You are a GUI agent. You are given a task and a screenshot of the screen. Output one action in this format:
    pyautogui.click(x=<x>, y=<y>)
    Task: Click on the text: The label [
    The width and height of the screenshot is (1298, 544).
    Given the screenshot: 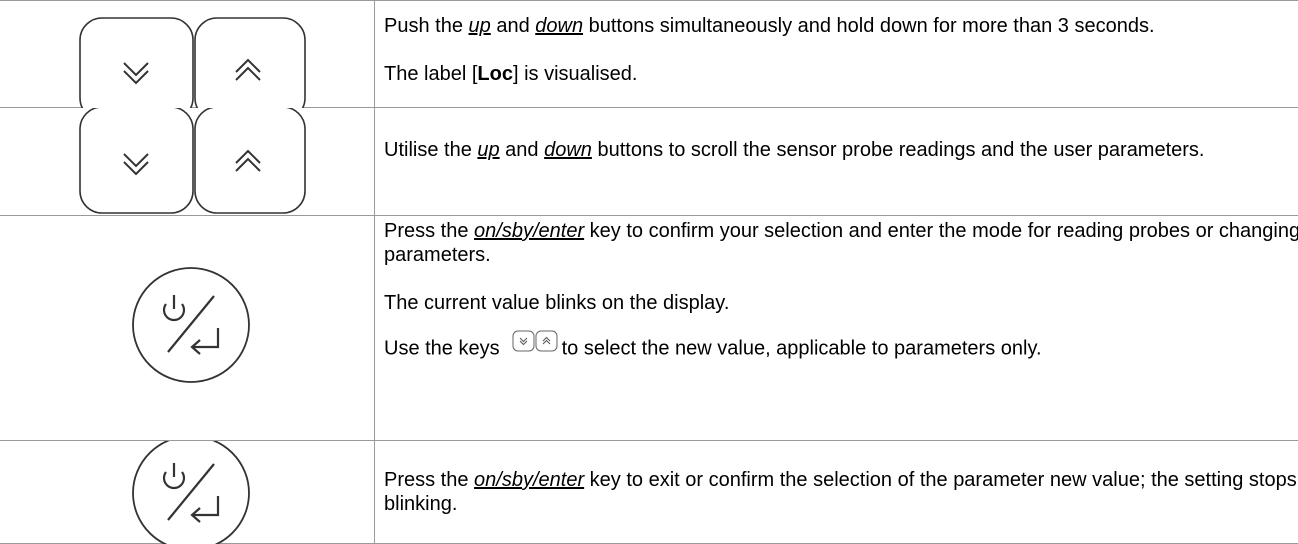 What is the action you would take?
    pyautogui.click(x=430, y=74)
    